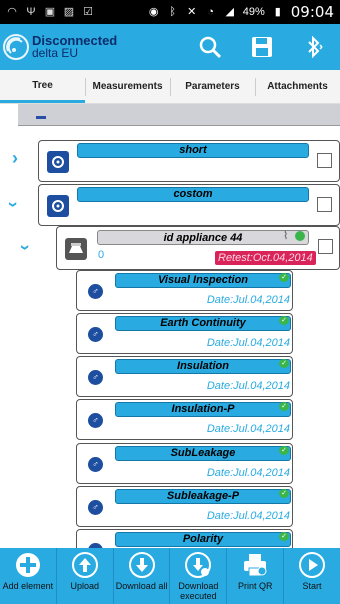 Image resolution: width=340 pixels, height=604 pixels. I want to click on node-marker, so click(41, 117).